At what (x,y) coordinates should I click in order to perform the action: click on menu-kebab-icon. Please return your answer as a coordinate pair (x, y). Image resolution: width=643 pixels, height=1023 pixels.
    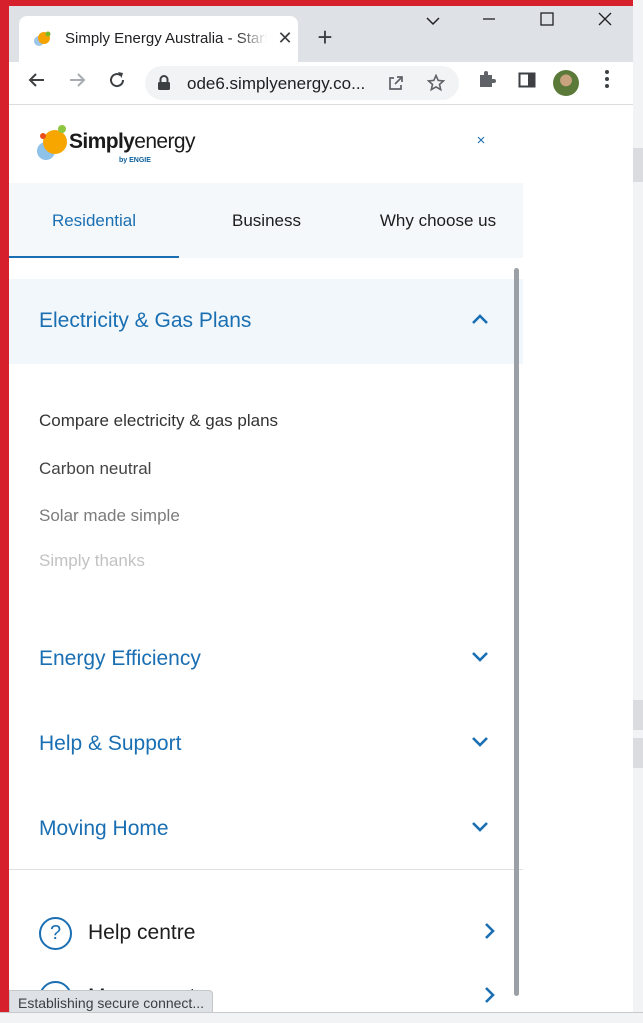
    Looking at the image, I should click on (607, 83).